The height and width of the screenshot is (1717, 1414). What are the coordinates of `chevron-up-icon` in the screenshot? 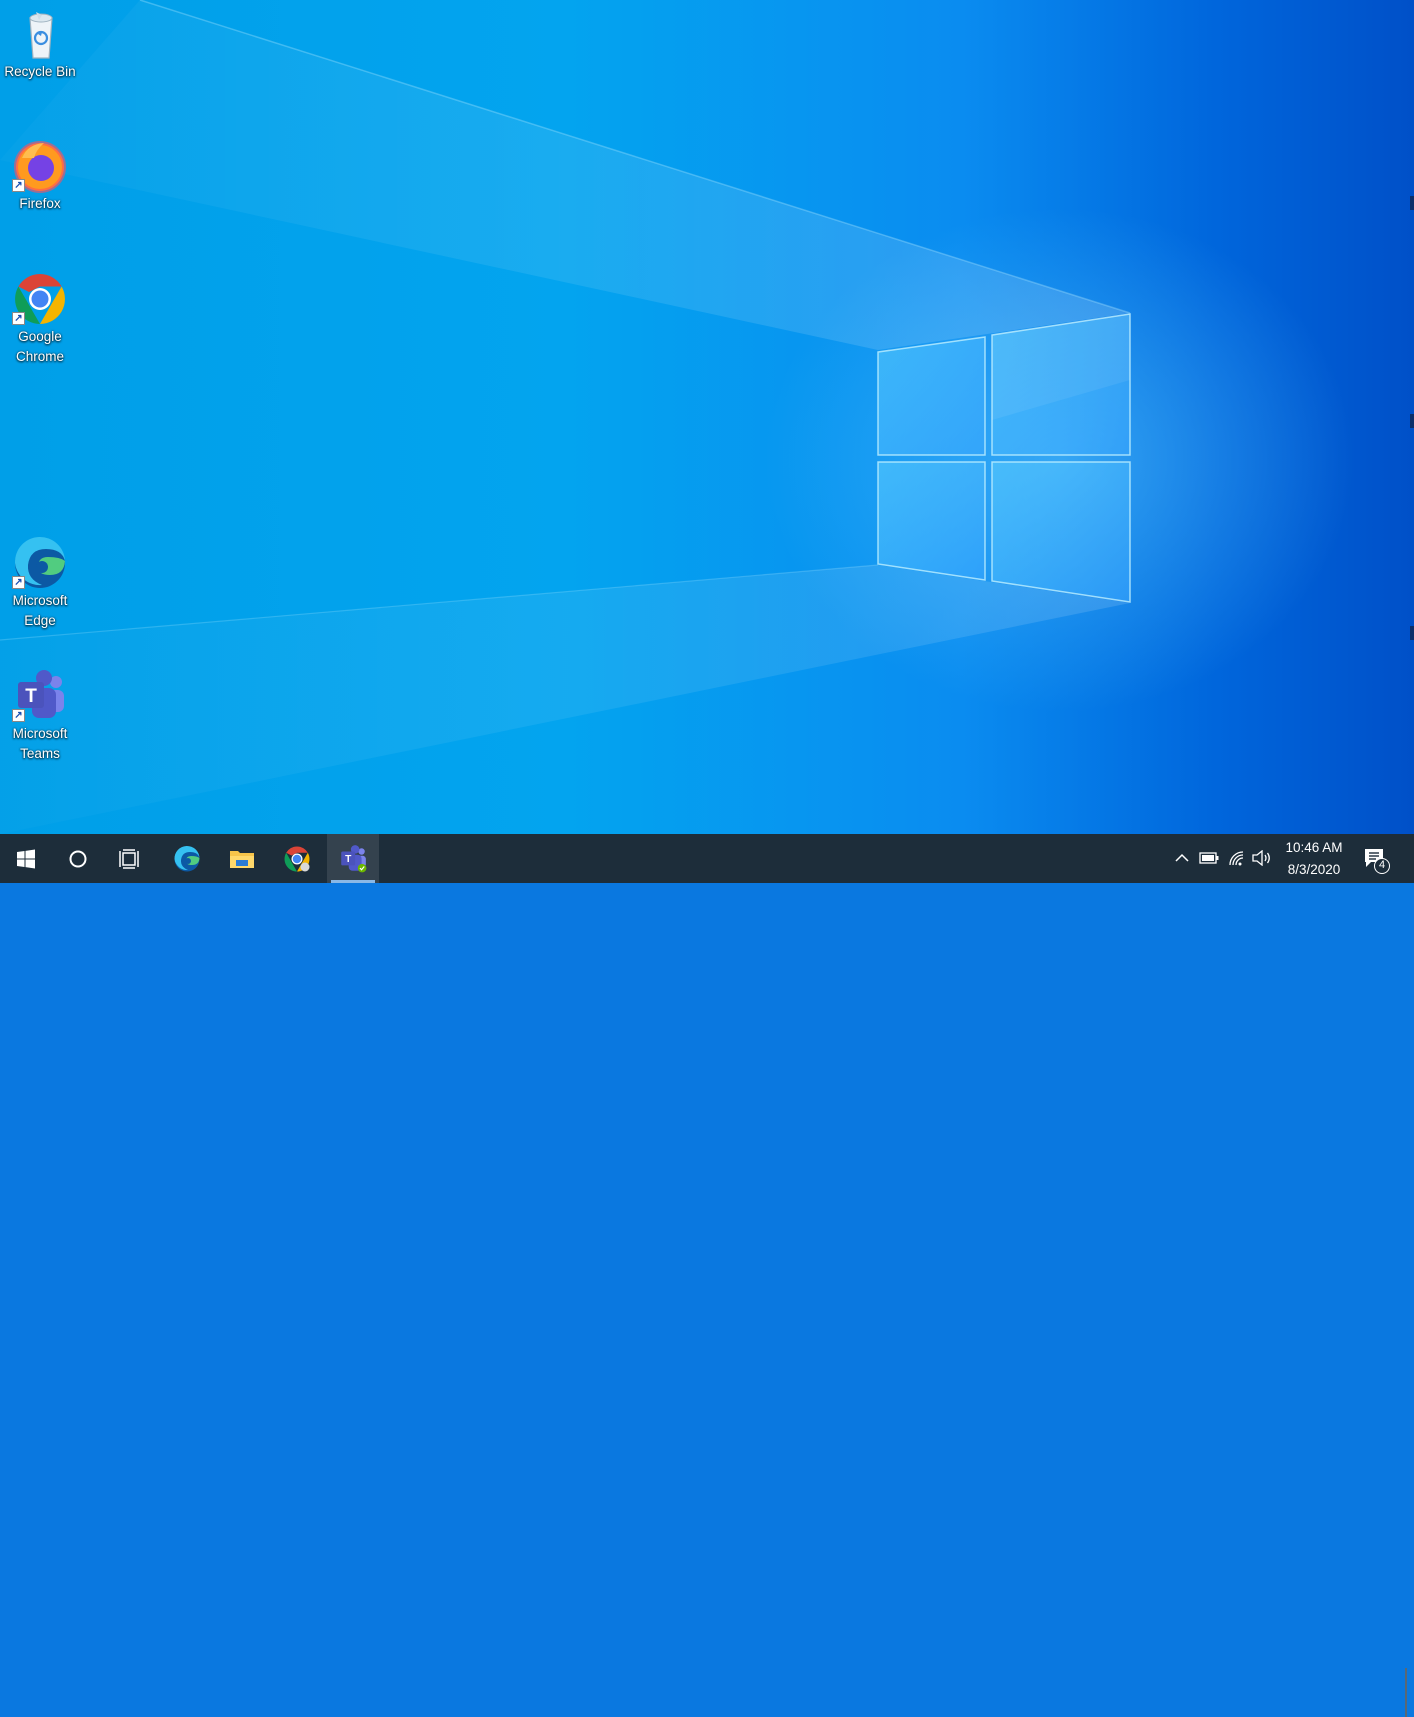 It's located at (1182, 857).